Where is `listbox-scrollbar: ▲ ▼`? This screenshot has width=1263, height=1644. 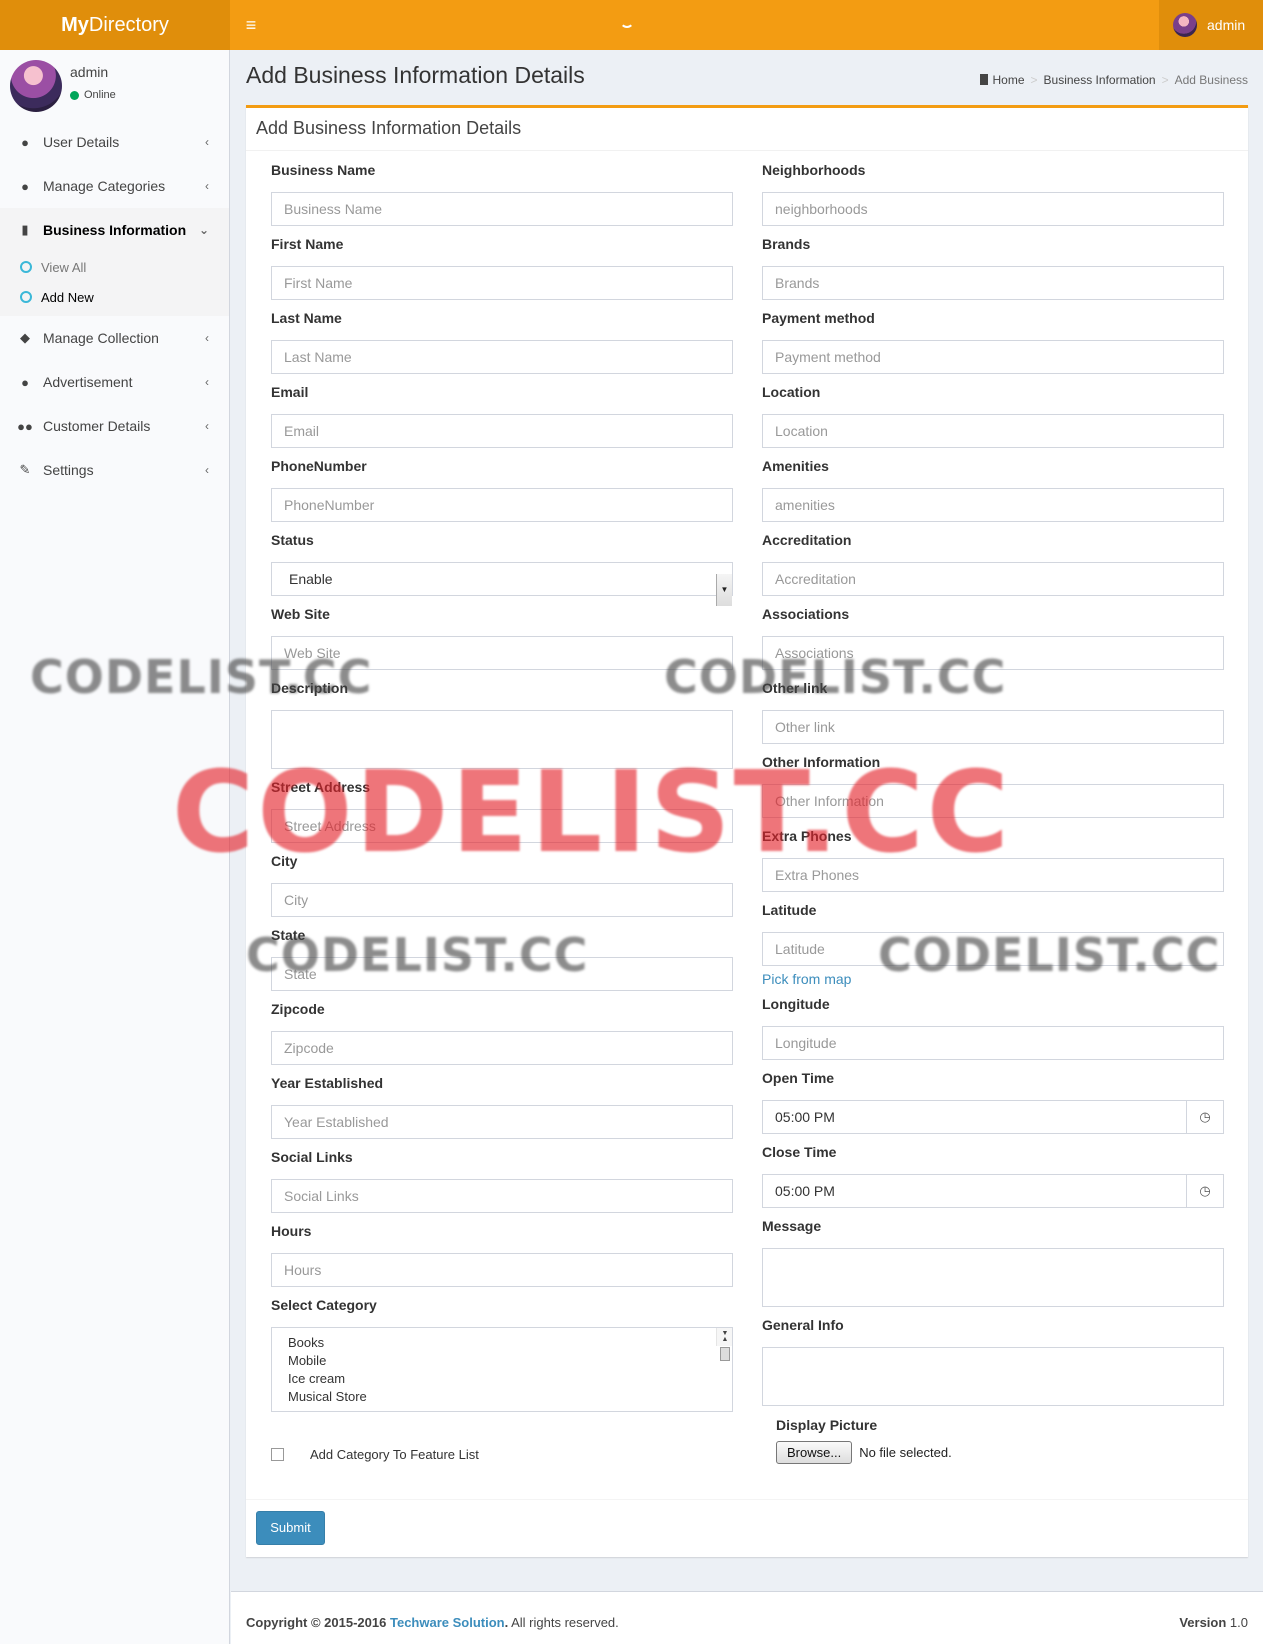
listbox-scrollbar: ▲ ▼ is located at coordinates (724, 1344).